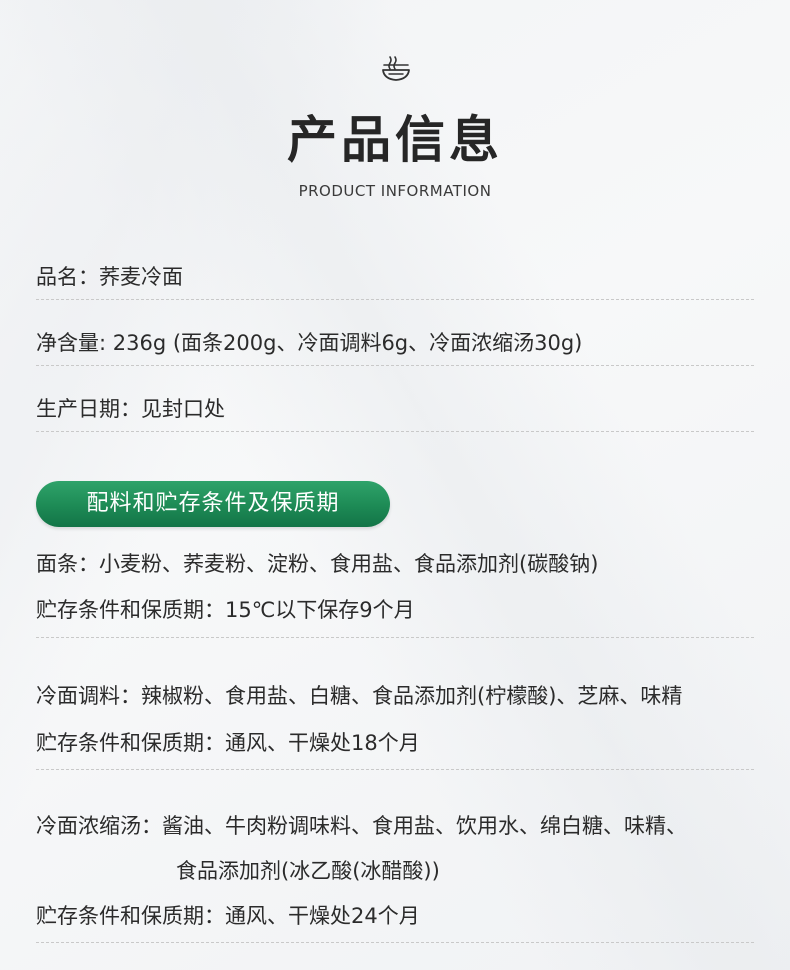 This screenshot has width=790, height=970. I want to click on soup-ingredients: 冷面浓缩汤：酱油、牛肉粉调味料、食用盐、饮用水、绵白糖、味精、, so click(361, 826).